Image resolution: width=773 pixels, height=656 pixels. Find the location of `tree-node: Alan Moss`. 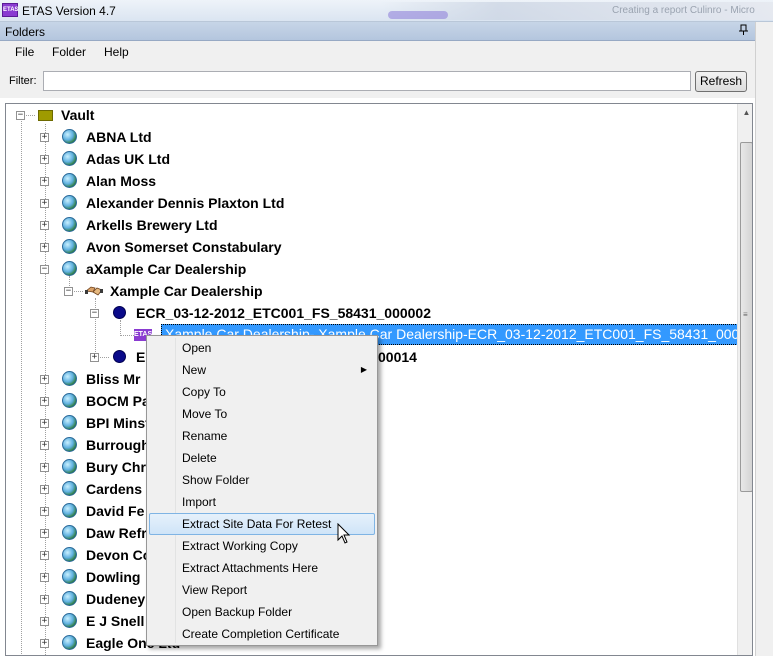

tree-node: Alan Moss is located at coordinates (121, 181).